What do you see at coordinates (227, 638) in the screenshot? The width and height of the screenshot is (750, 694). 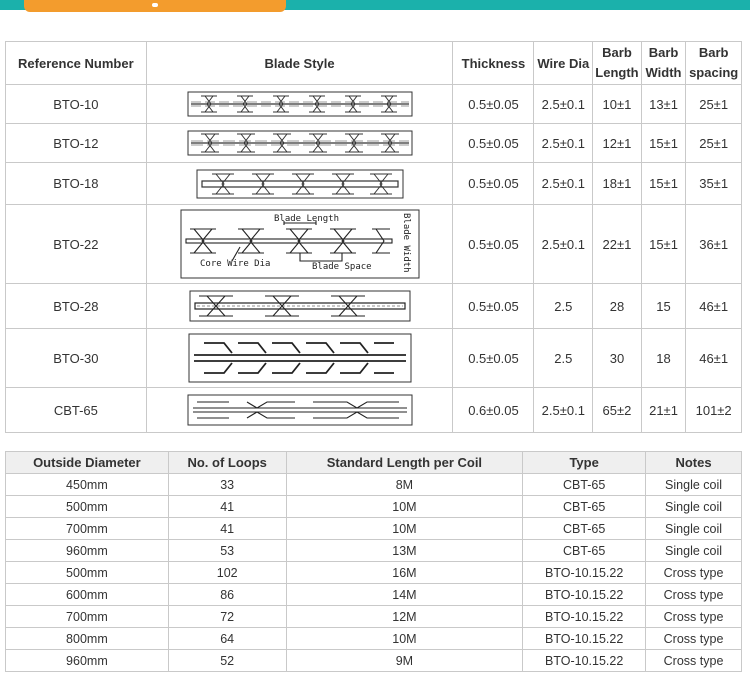 I see `loops-cell: 64` at bounding box center [227, 638].